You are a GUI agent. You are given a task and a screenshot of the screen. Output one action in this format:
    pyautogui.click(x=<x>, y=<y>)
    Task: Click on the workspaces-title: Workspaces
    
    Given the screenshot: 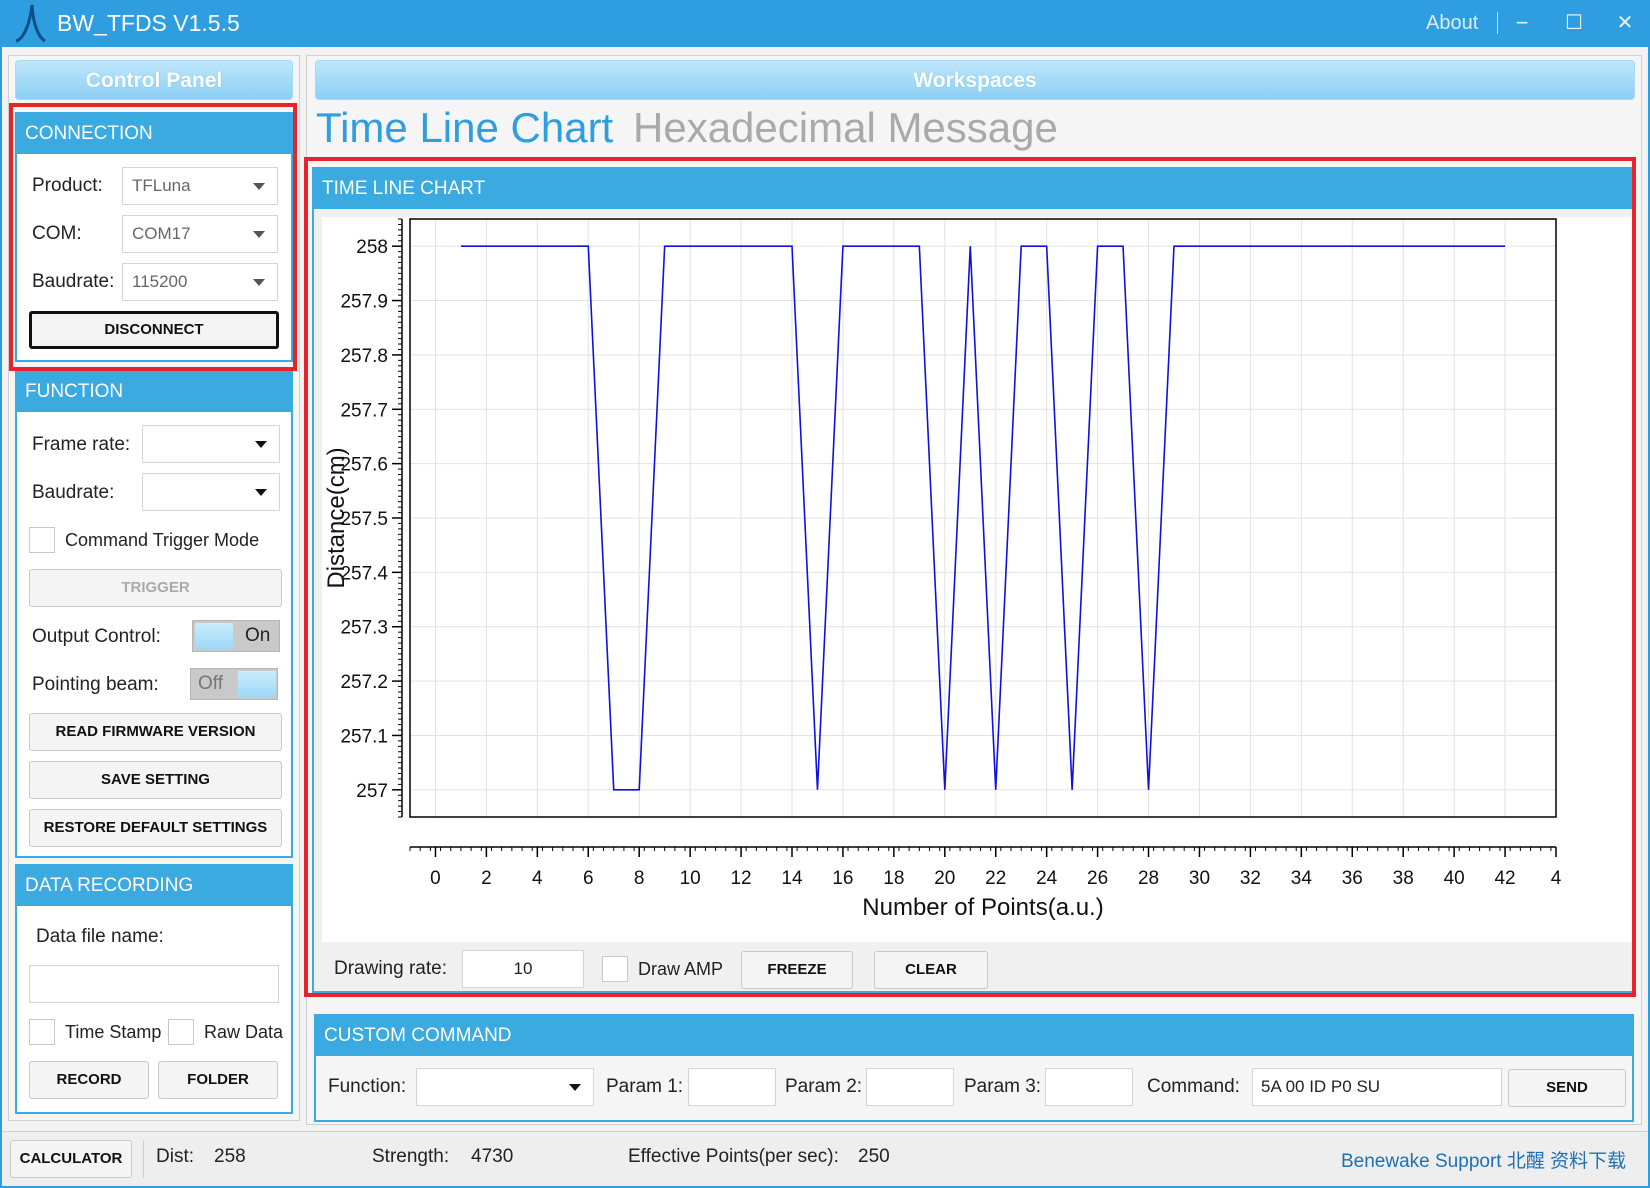 What is the action you would take?
    pyautogui.click(x=975, y=80)
    